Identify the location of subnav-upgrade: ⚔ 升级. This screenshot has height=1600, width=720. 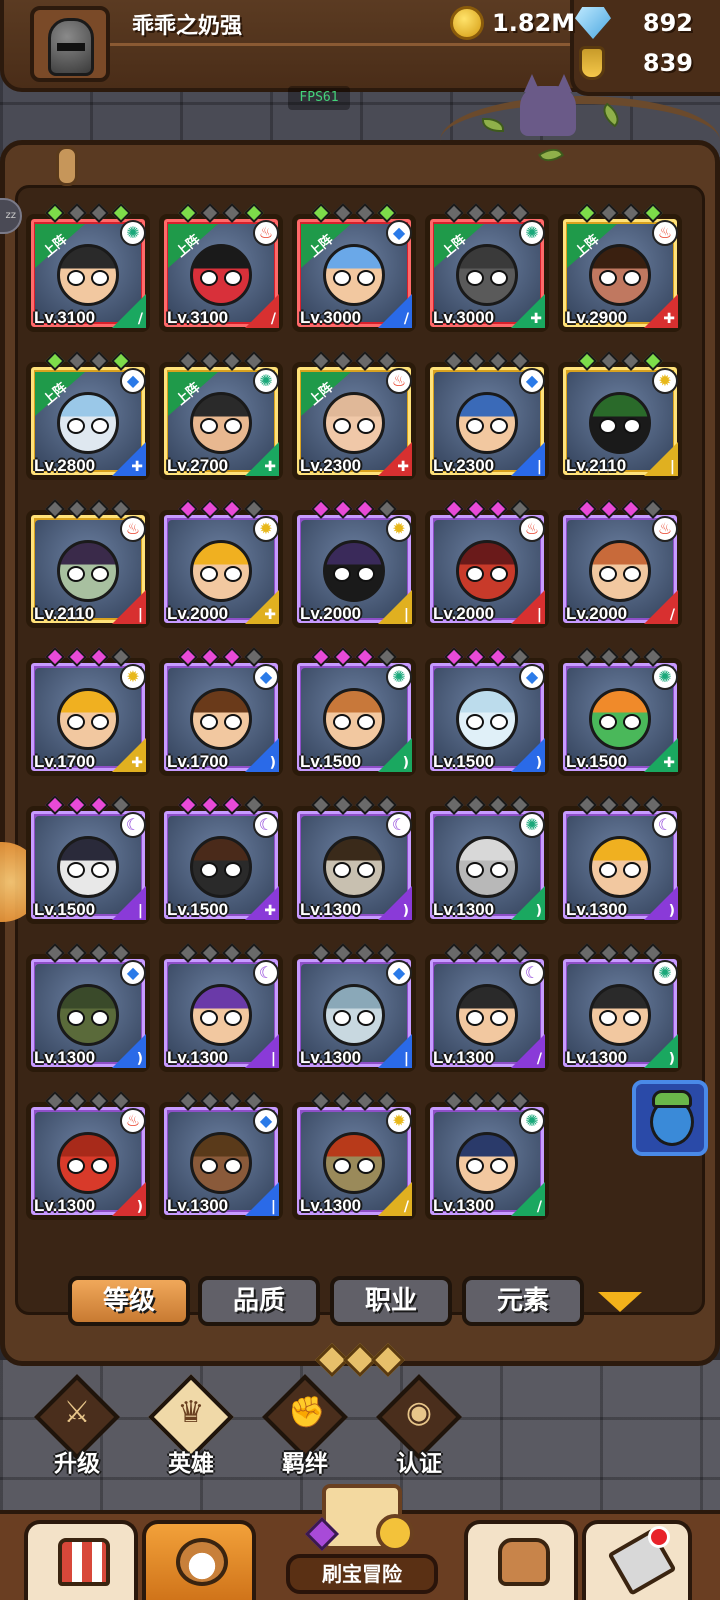
(77, 1430).